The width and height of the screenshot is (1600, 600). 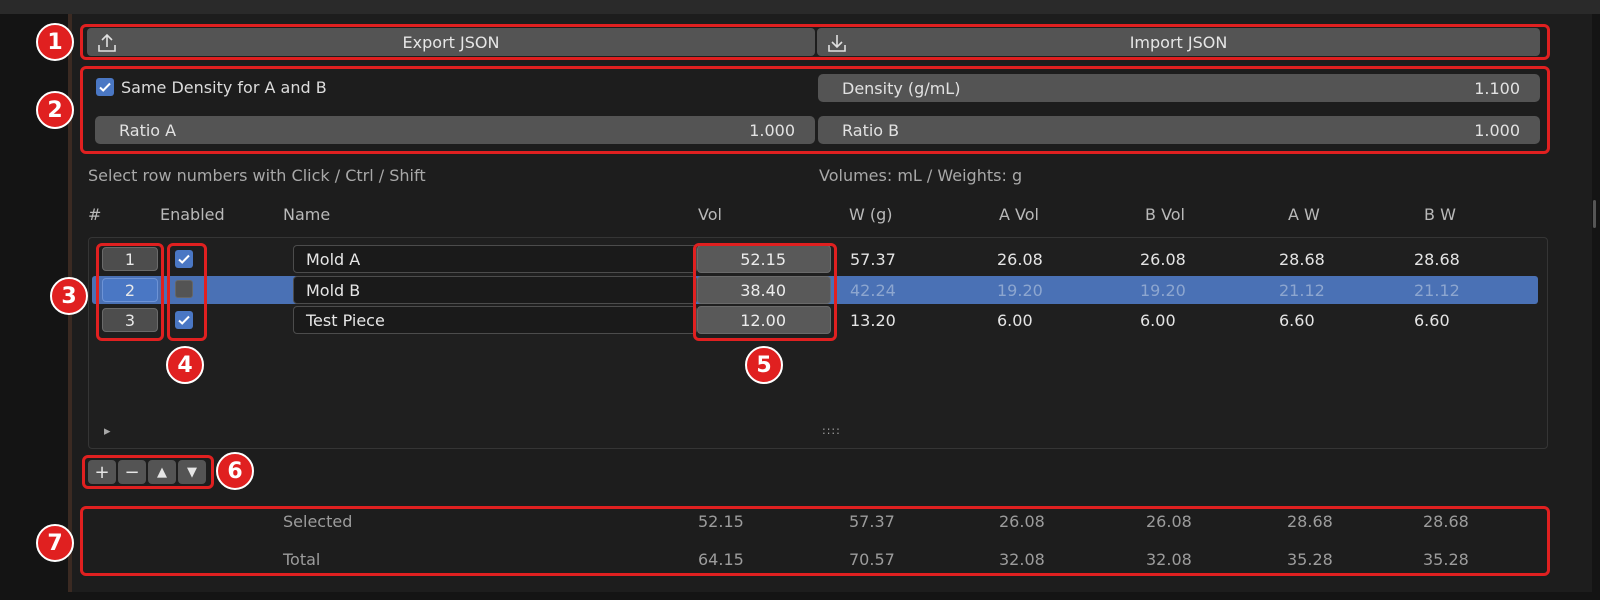 What do you see at coordinates (815, 541) in the screenshot?
I see `annotation-box-summary` at bounding box center [815, 541].